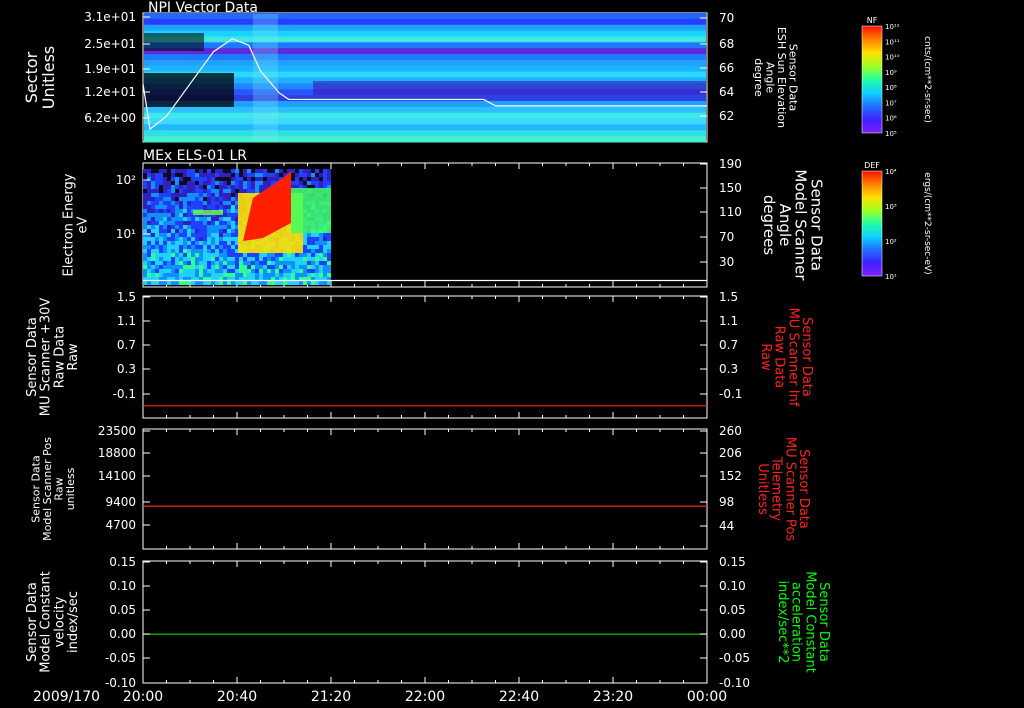 Image resolution: width=1024 pixels, height=708 pixels. Describe the element at coordinates (73, 357) in the screenshot. I see `panel-3-ylabel: Raw` at that location.